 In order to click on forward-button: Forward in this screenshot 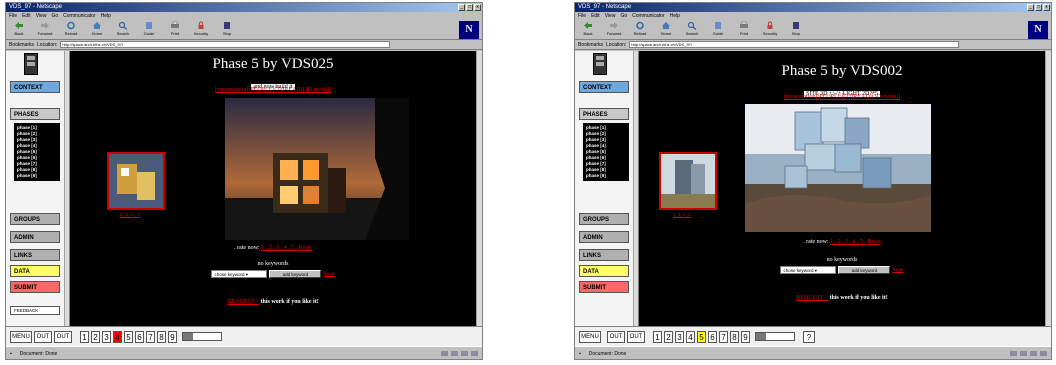, I will do `click(614, 30)`.